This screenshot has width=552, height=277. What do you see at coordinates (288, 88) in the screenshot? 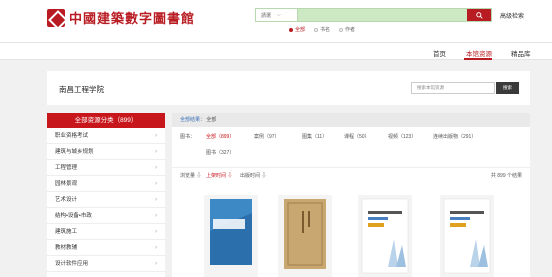
I see `institution-panel: 南昌工程学院 搜索本馆资源 搜索` at bounding box center [288, 88].